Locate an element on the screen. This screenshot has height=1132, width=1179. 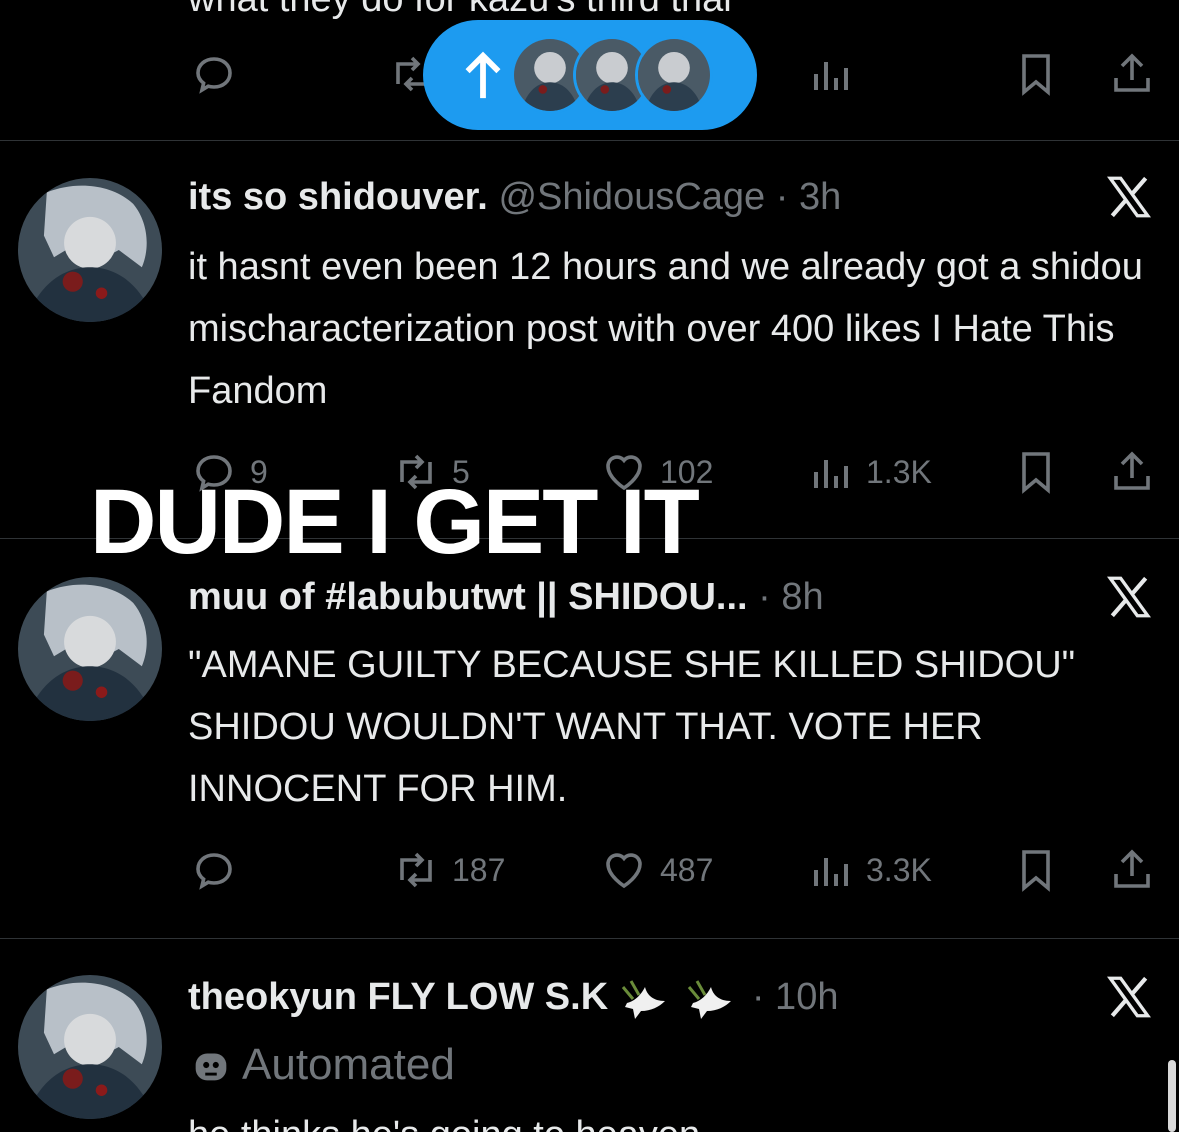
view-count: 1.3K is located at coordinates (899, 471).